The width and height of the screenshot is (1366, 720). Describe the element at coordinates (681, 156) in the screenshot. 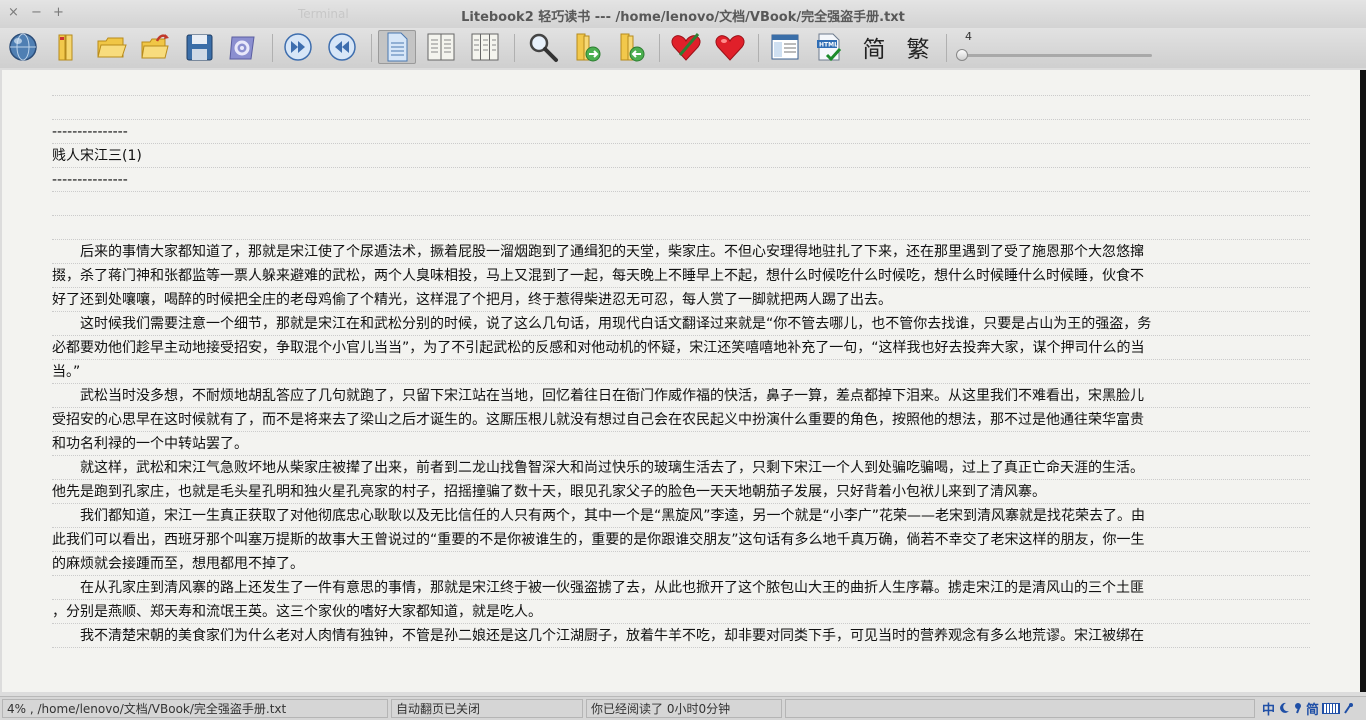

I see `text-line: 贱人宋江三(1)` at that location.